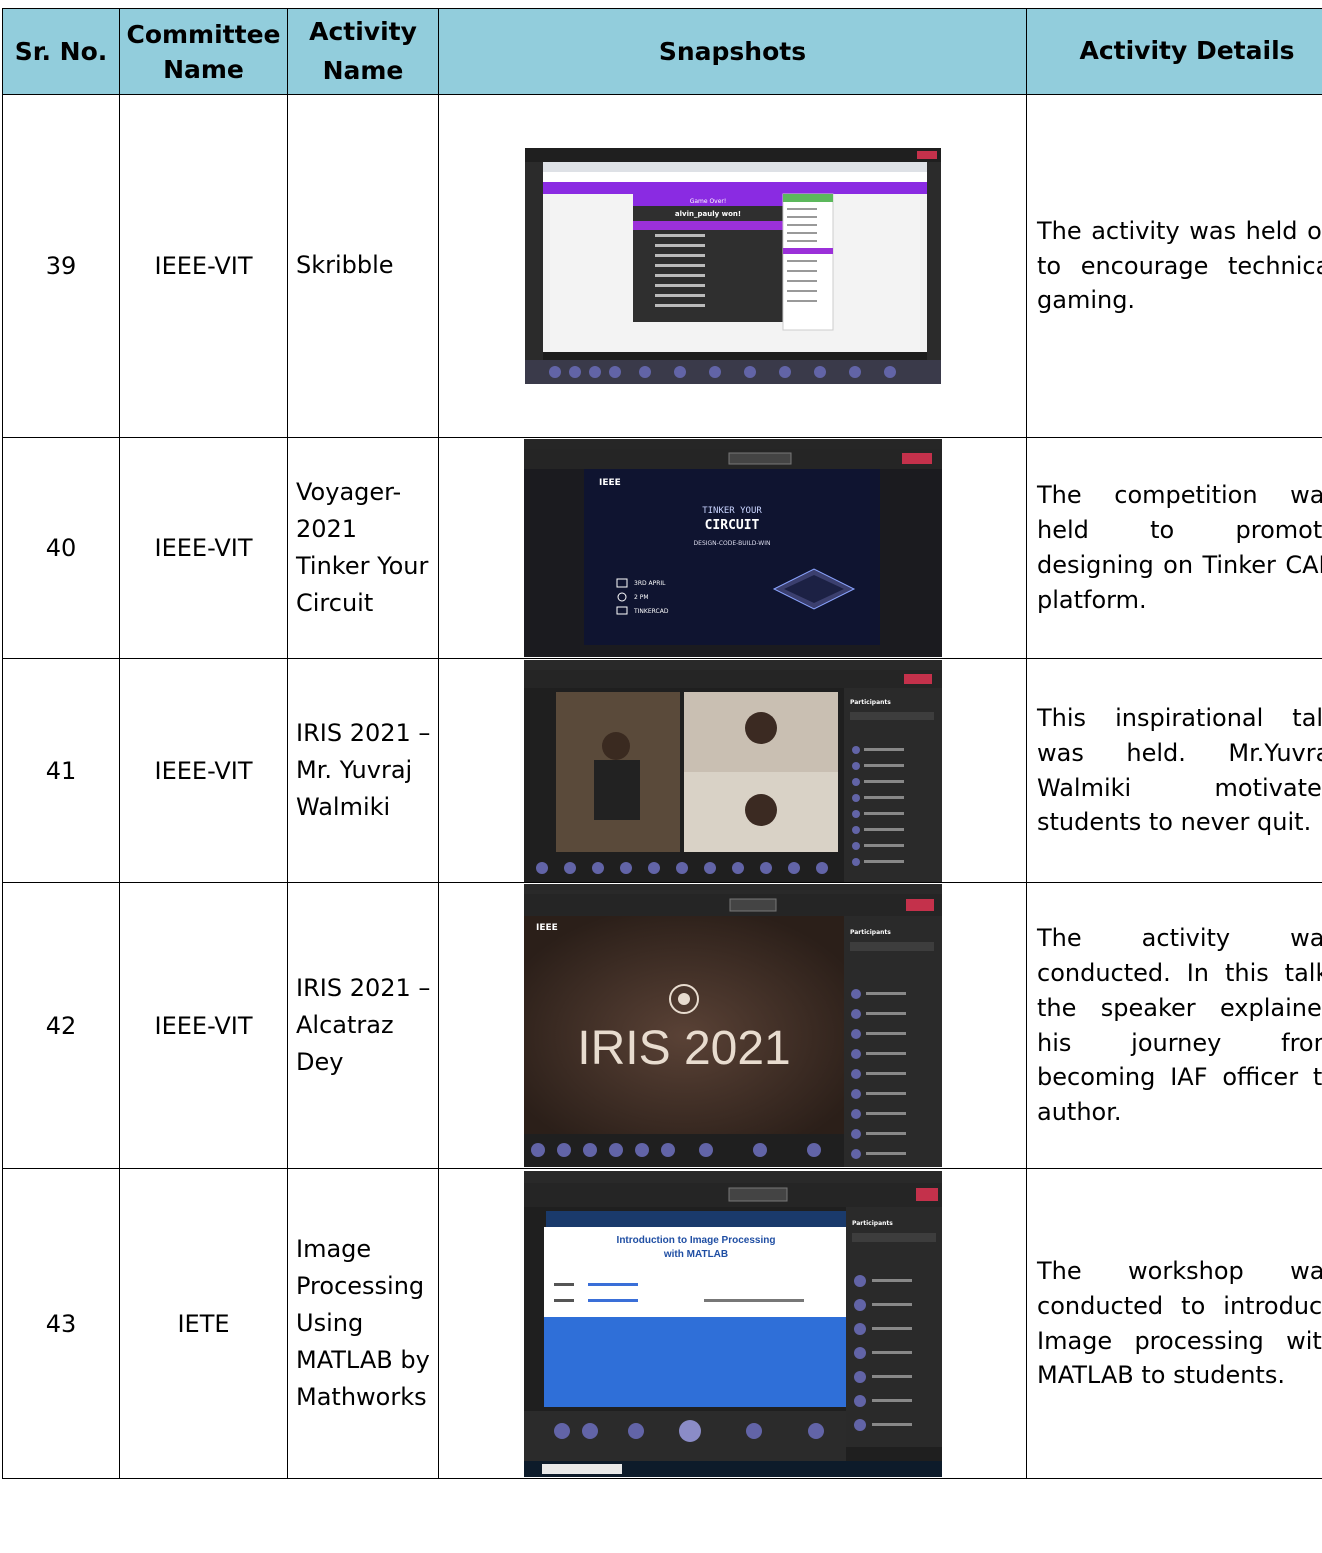  Describe the element at coordinates (651, 611) in the screenshot. I see `snapshot-platform: TINKERCAD` at that location.